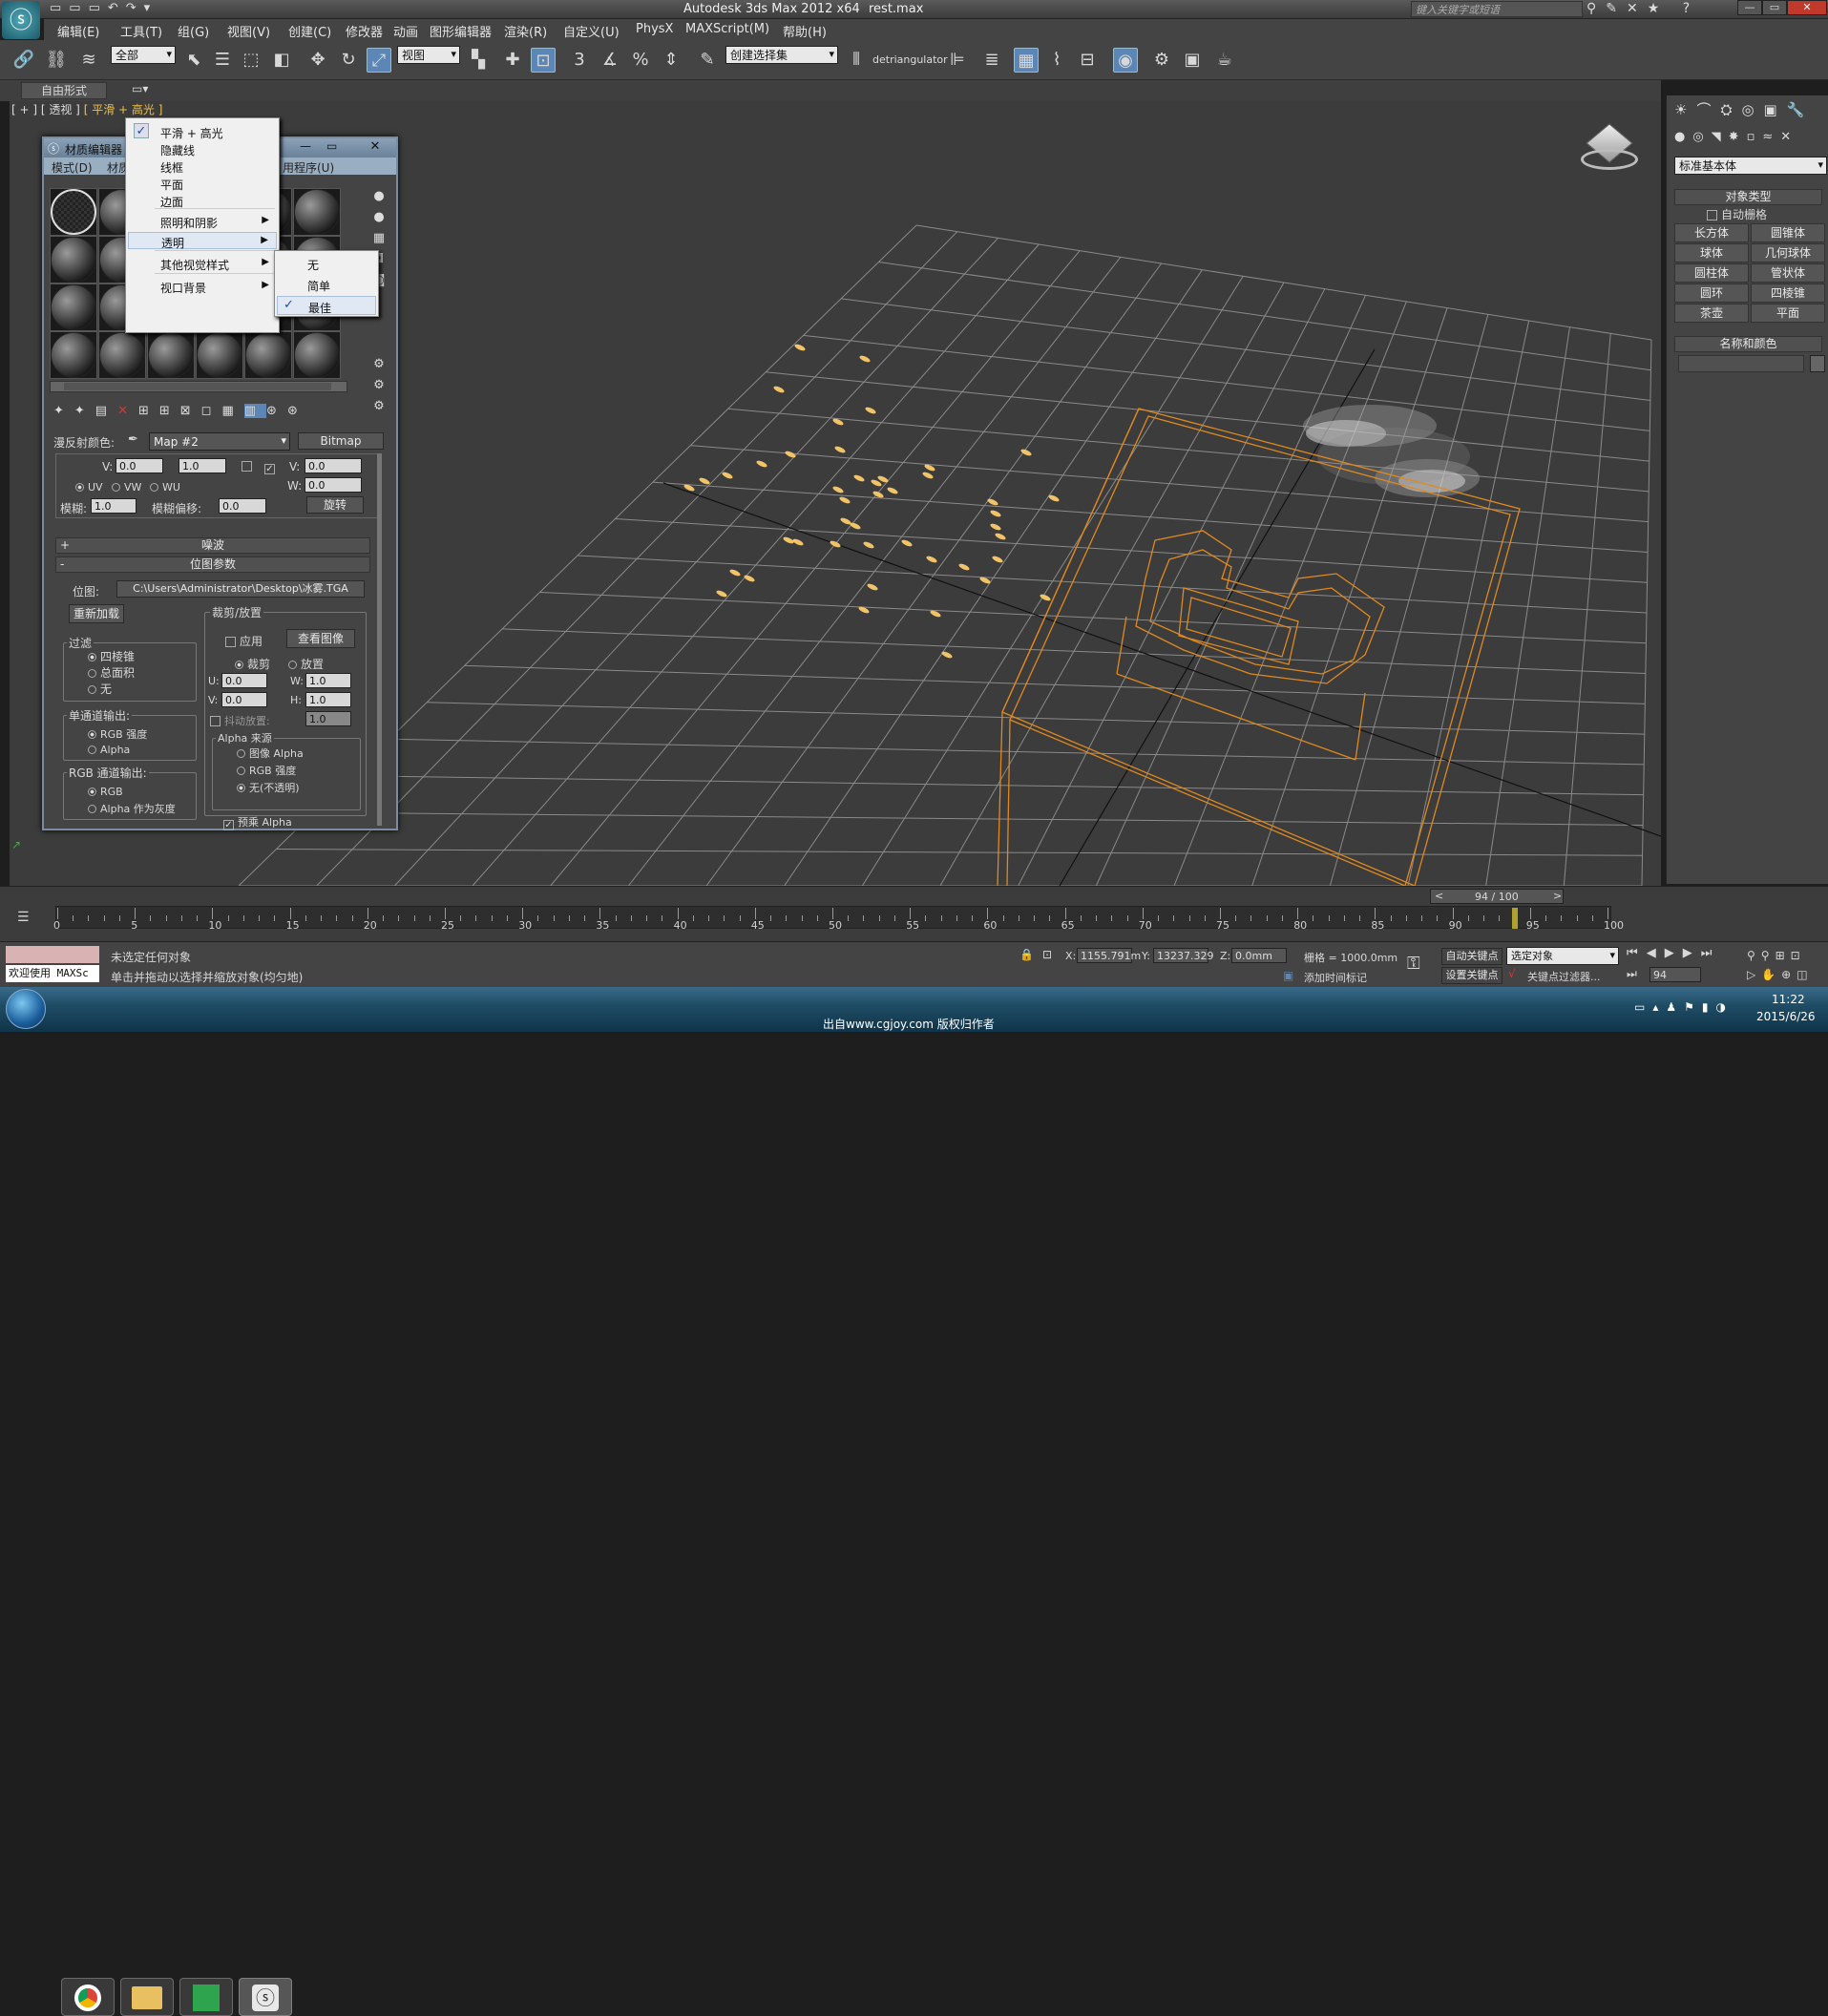 This screenshot has height=2016, width=1828. What do you see at coordinates (212, 564) in the screenshot?
I see `bitmap-params-rollout: - 位图参数` at bounding box center [212, 564].